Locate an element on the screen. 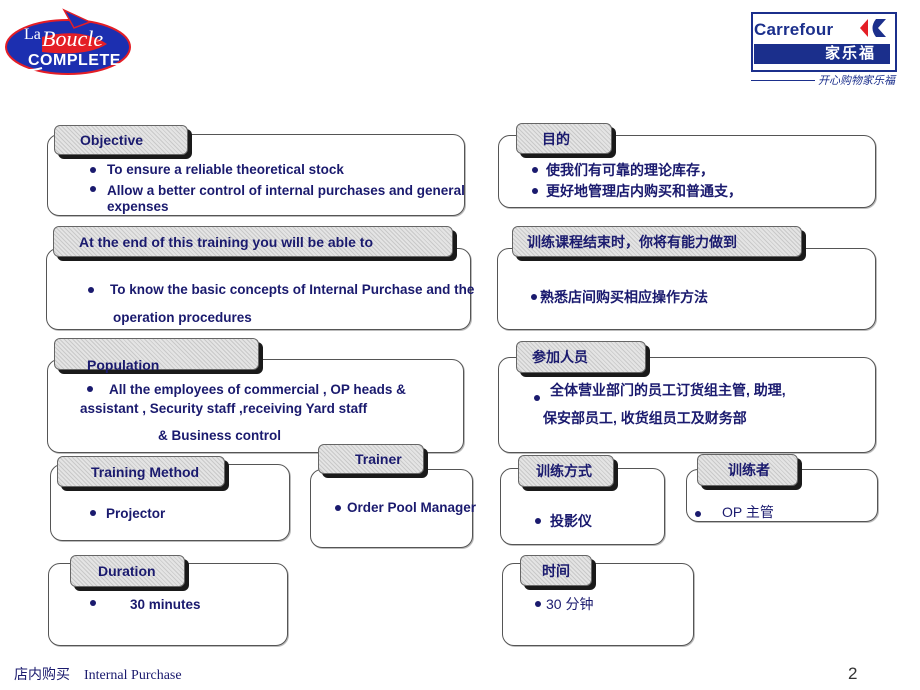  cn-end-of-training-title: 训练课程结束时，你将有能力做到 is located at coordinates (632, 241).